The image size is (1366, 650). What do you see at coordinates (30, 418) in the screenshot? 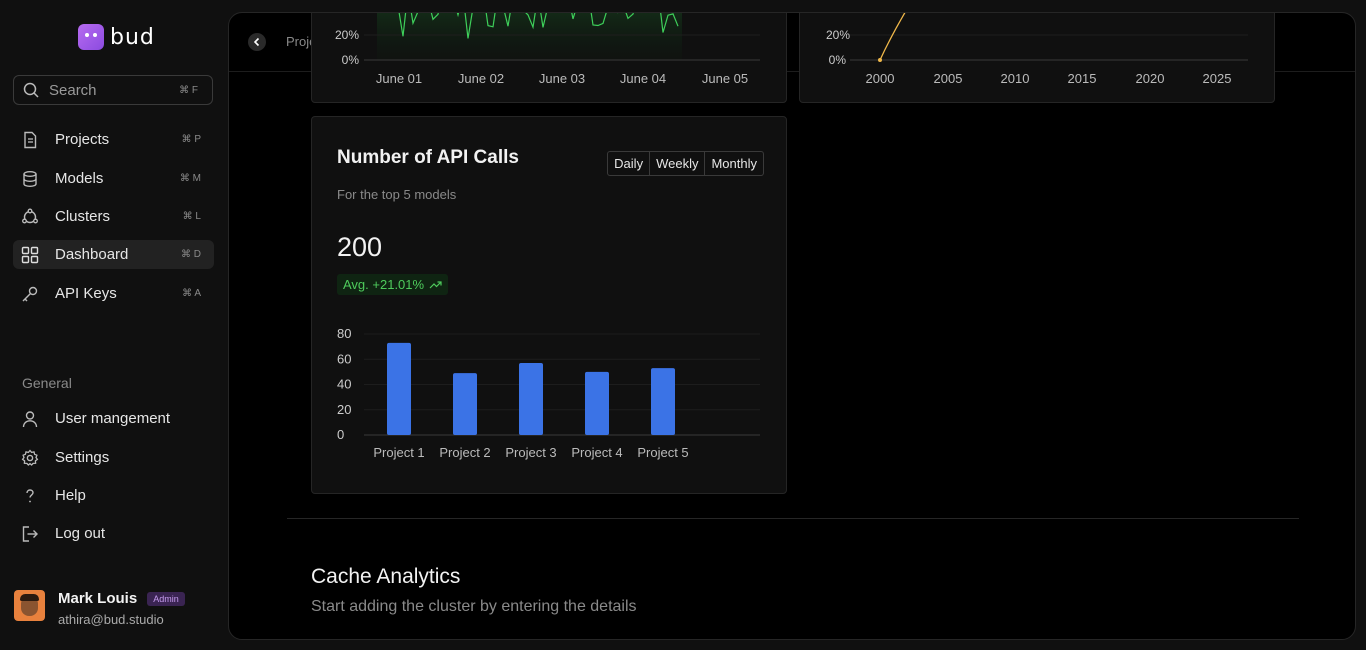
I see `user-icon` at bounding box center [30, 418].